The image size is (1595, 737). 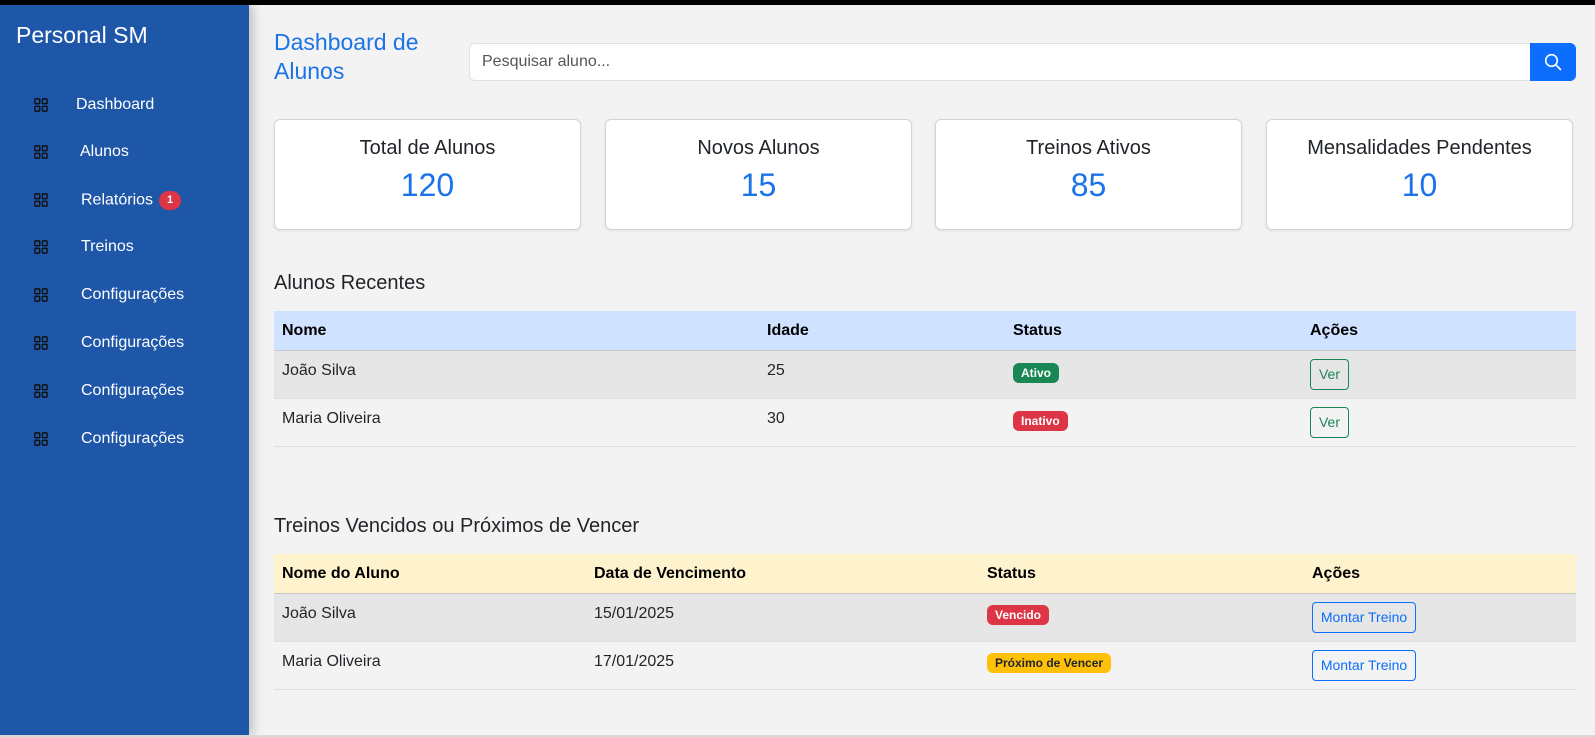 I want to click on stat-card-novos-alunos: Novos Alunos 15, so click(x=758, y=174).